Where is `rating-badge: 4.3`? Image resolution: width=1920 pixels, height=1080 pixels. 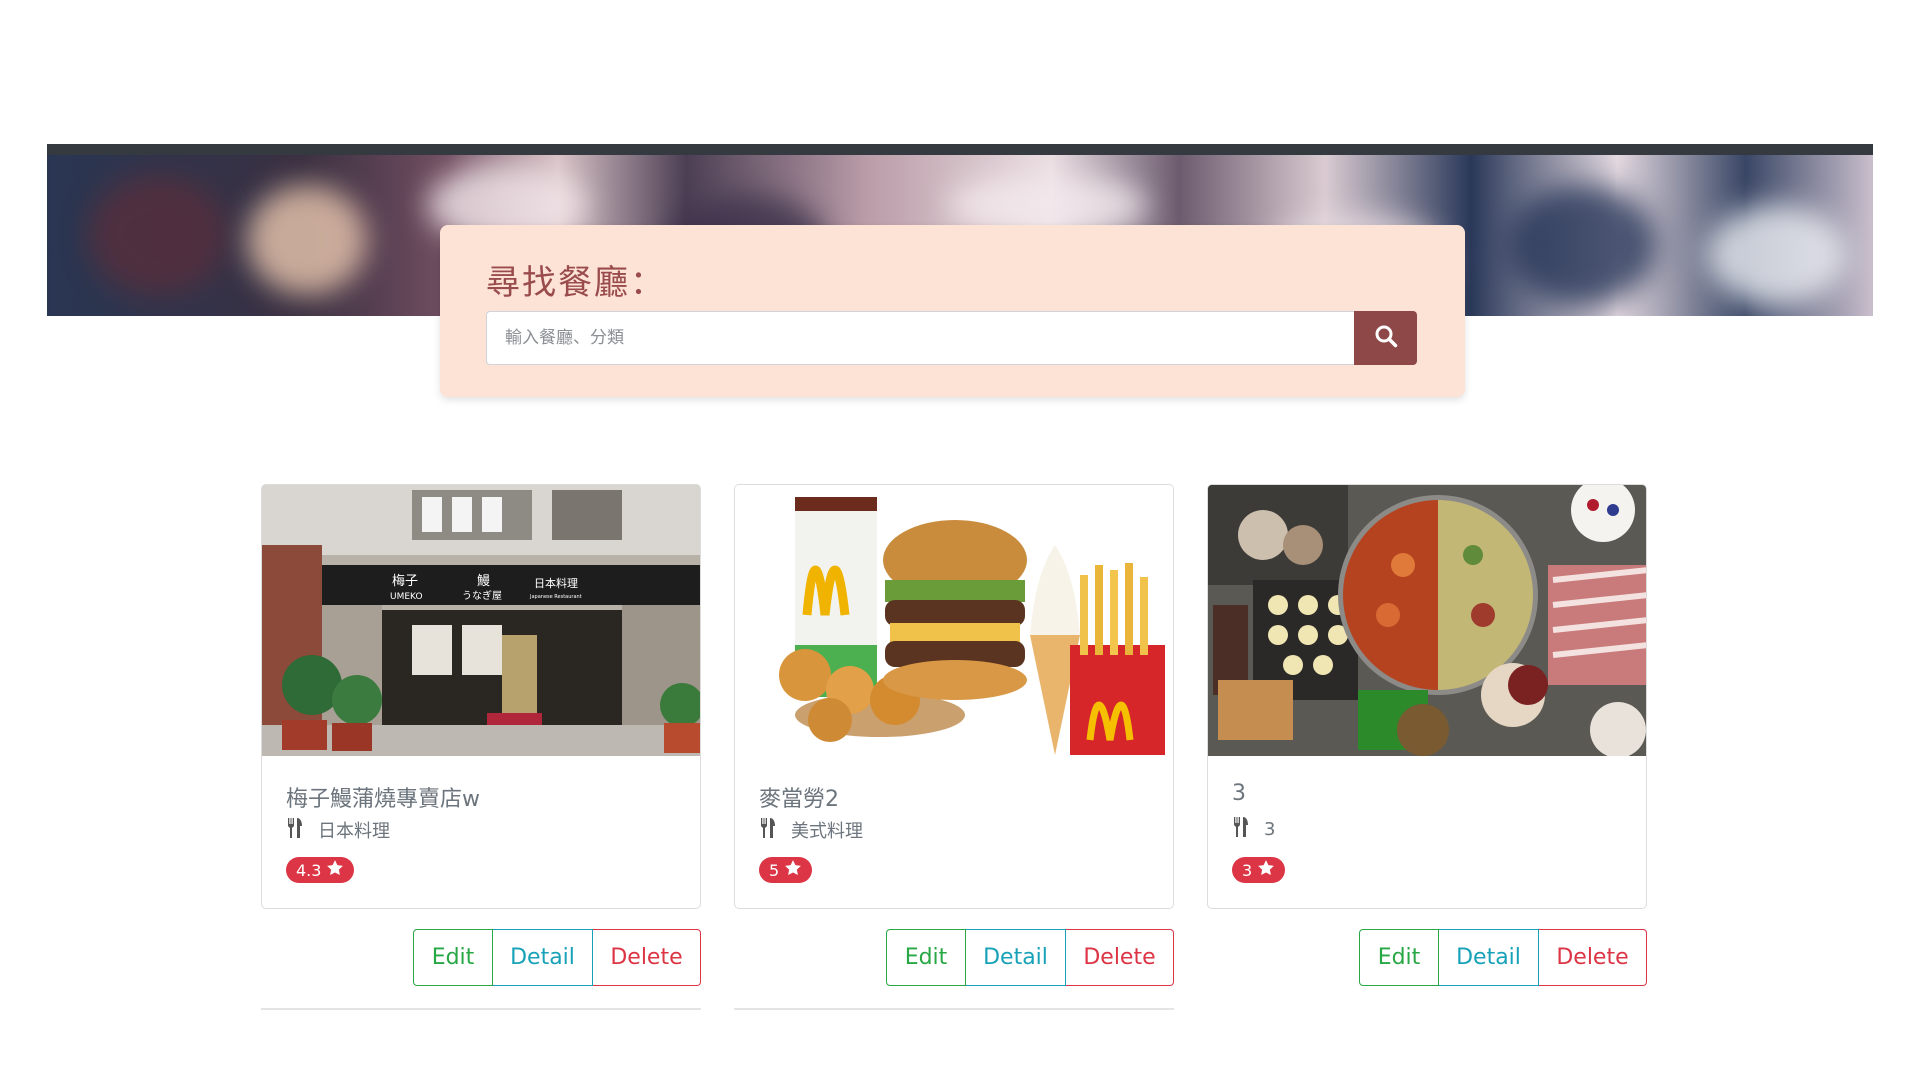 rating-badge: 4.3 is located at coordinates (320, 870).